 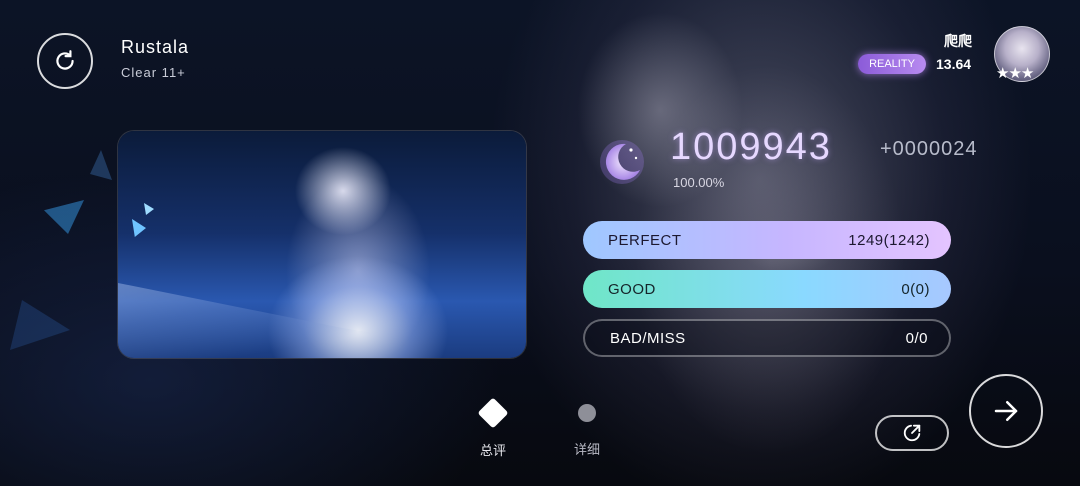 I want to click on song-title: Rustala, so click(x=155, y=47).